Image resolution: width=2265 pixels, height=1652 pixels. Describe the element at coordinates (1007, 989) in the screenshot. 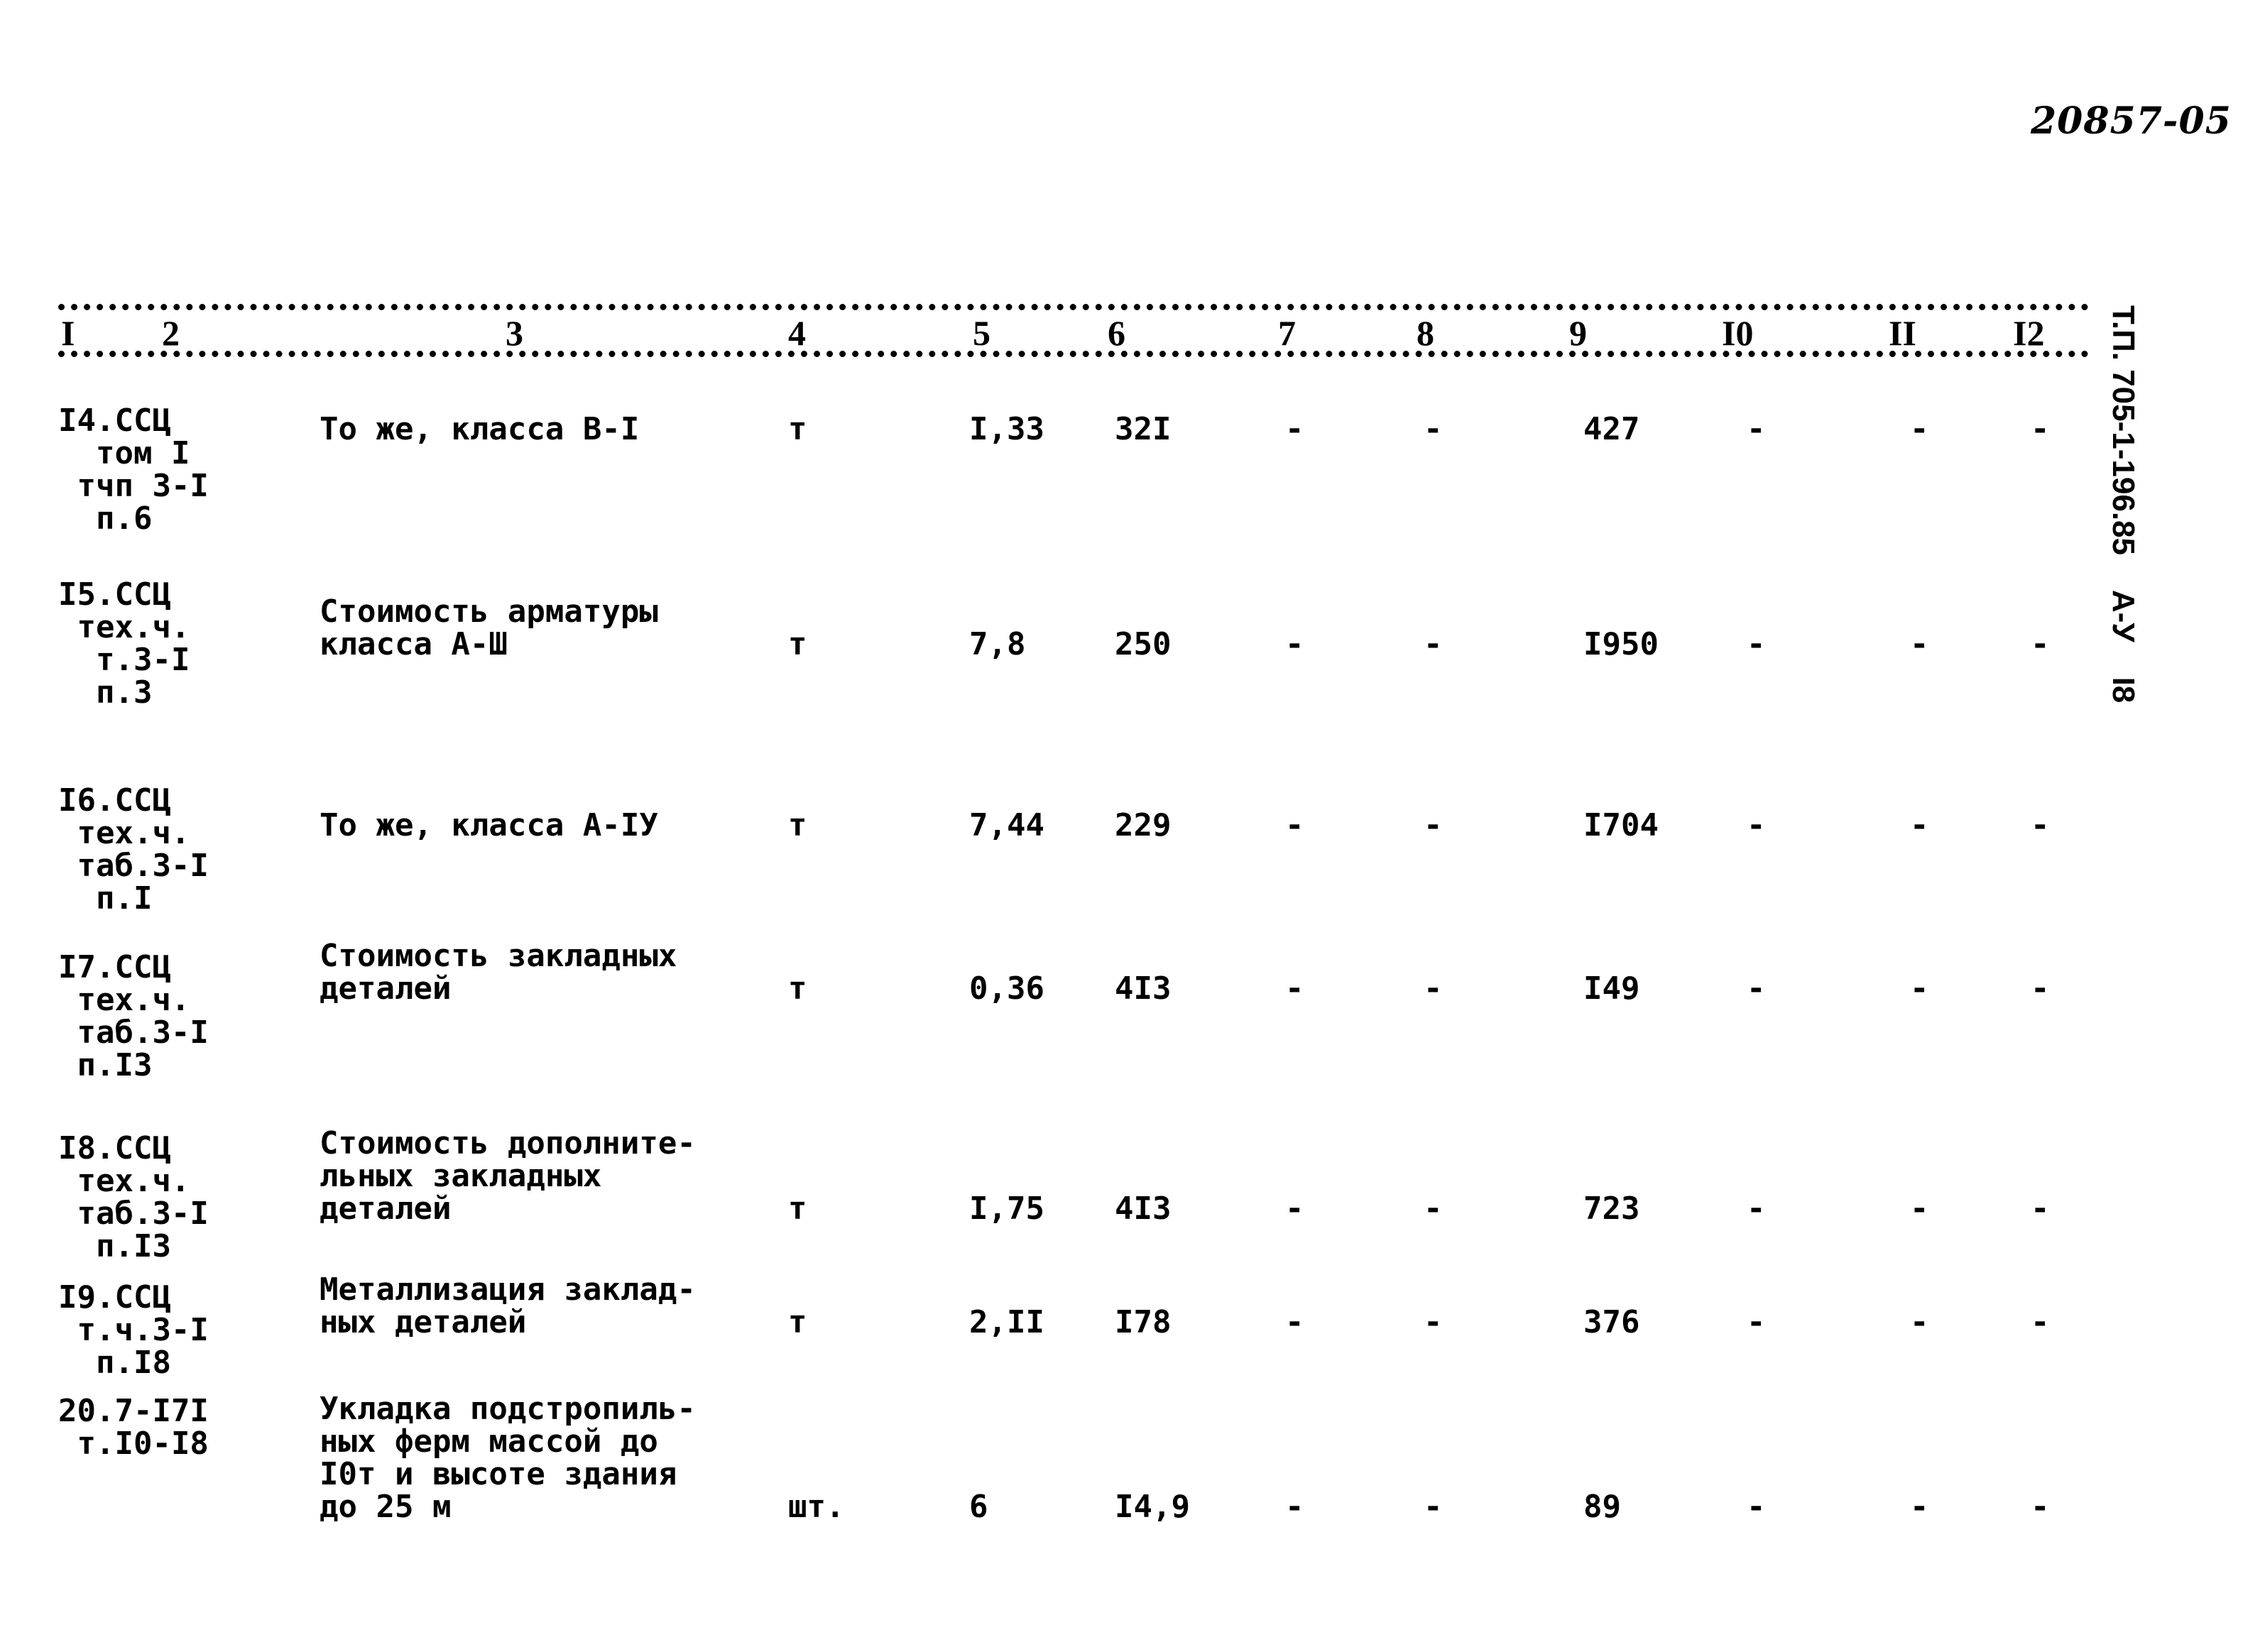

I see `quantity-cell: 0,36` at that location.